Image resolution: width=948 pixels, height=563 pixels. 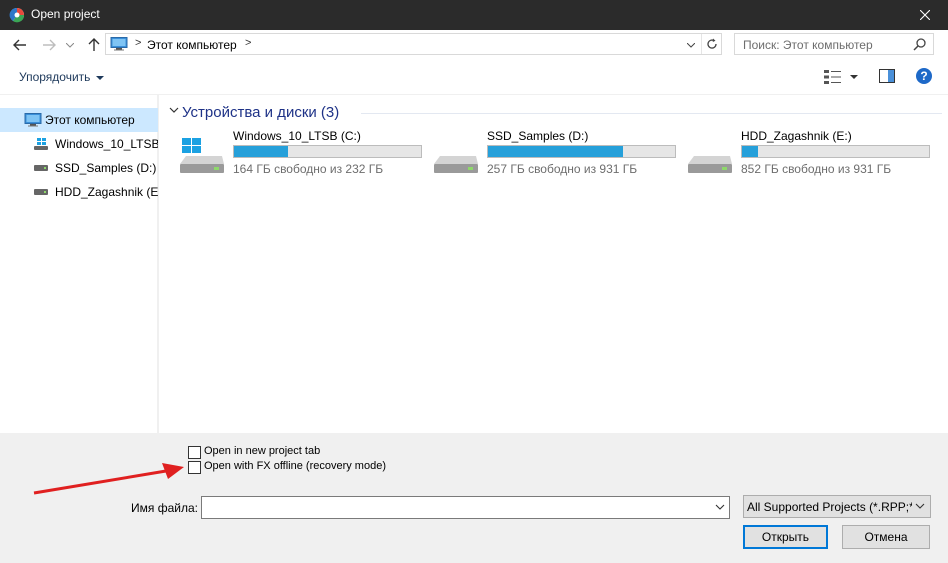 What do you see at coordinates (55, 77) in the screenshot?
I see `organize-label: Упорядочить` at bounding box center [55, 77].